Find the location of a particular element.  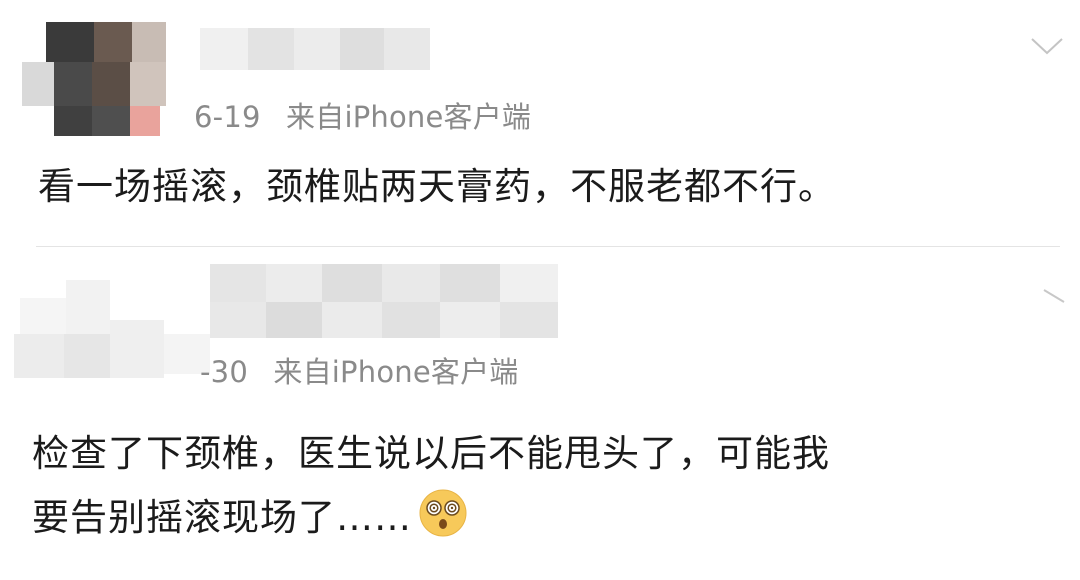

comment-meta: 6-19 来自iPhone客户端 is located at coordinates (362, 115).